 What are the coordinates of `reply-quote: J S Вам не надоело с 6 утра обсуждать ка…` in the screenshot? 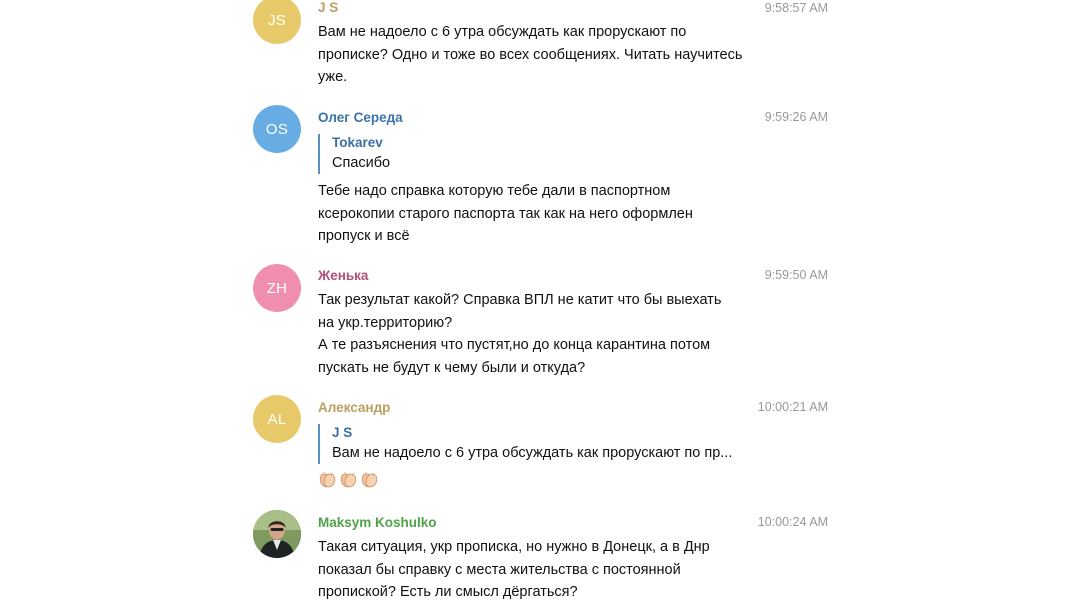 It's located at (525, 444).